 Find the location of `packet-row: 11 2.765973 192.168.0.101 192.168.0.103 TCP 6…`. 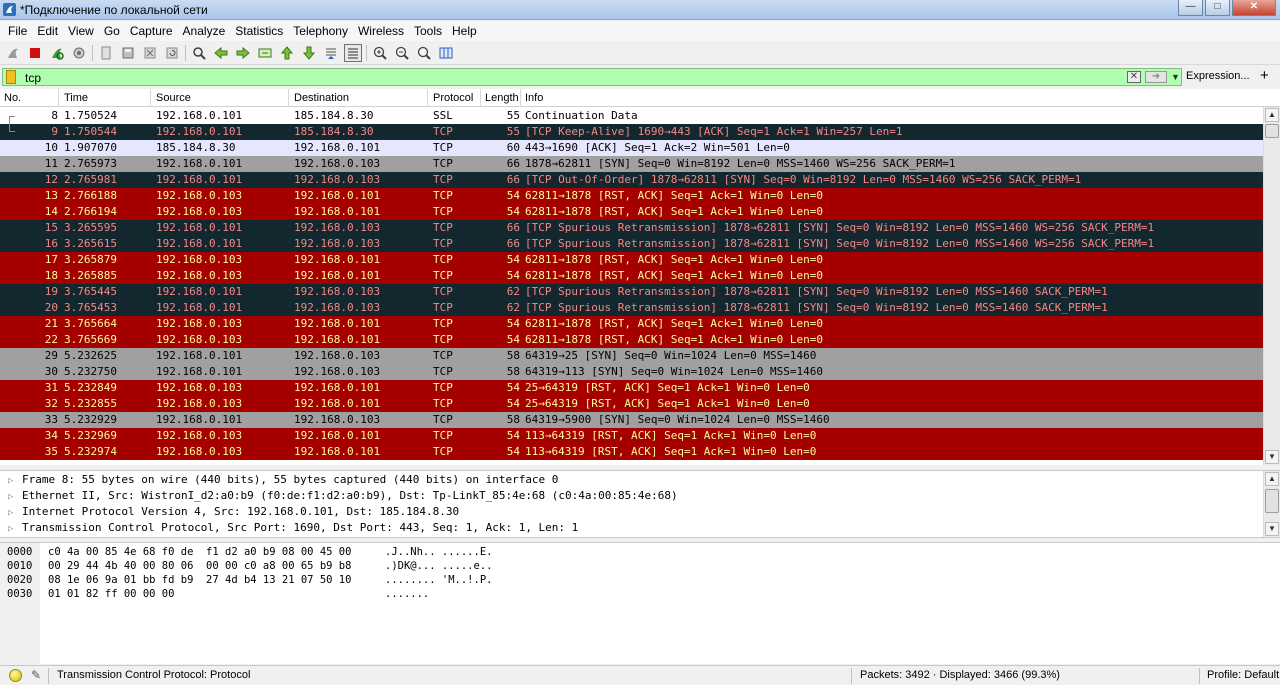

packet-row: 11 2.765973 192.168.0.101 192.168.0.103 TCP 6… is located at coordinates (631, 164).